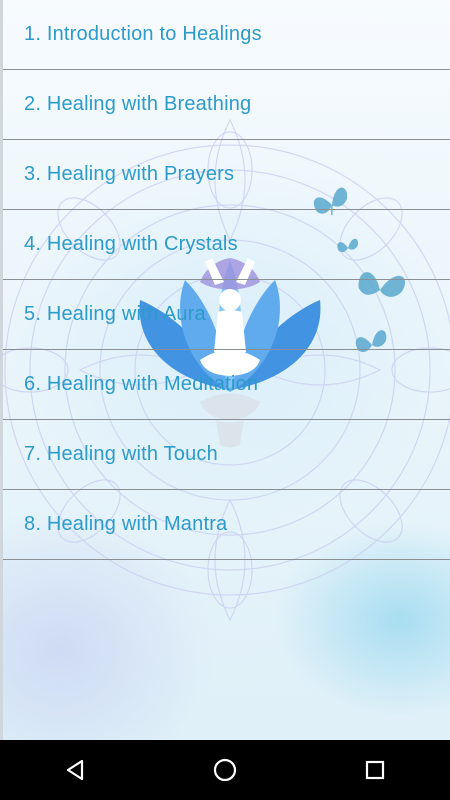 The image size is (450, 800). What do you see at coordinates (226, 455) in the screenshot?
I see `list-item-touch: 7. Healing with Touch` at bounding box center [226, 455].